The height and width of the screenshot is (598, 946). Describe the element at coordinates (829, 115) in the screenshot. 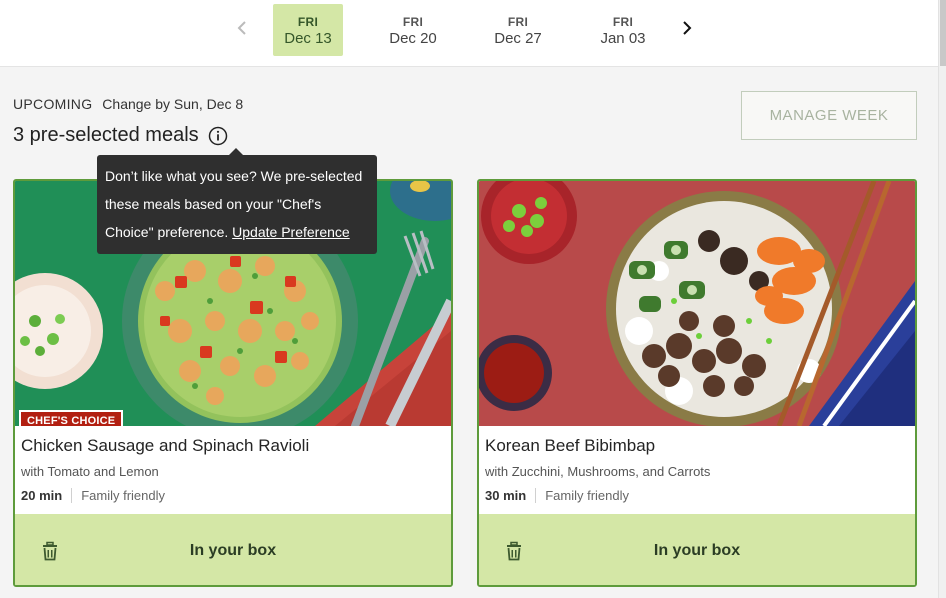

I see `manage-week-button: MANAGE WEEK` at that location.